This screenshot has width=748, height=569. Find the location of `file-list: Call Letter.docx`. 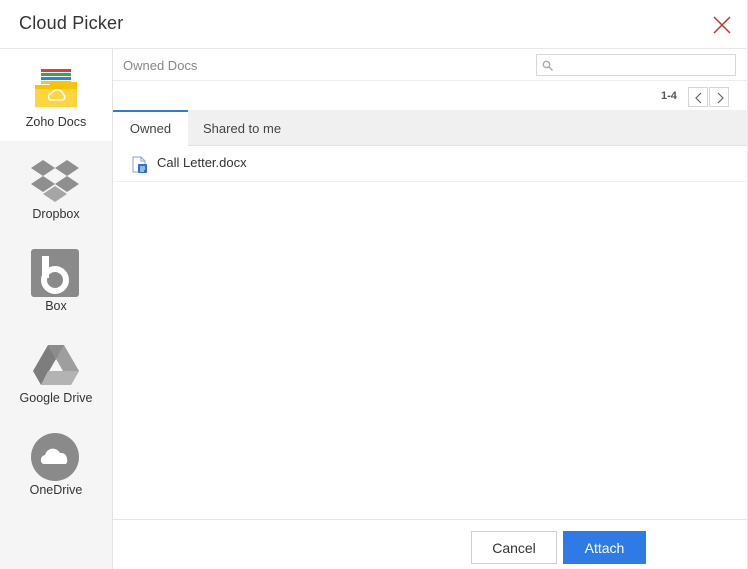

file-list: Call Letter.docx is located at coordinates (430, 164).